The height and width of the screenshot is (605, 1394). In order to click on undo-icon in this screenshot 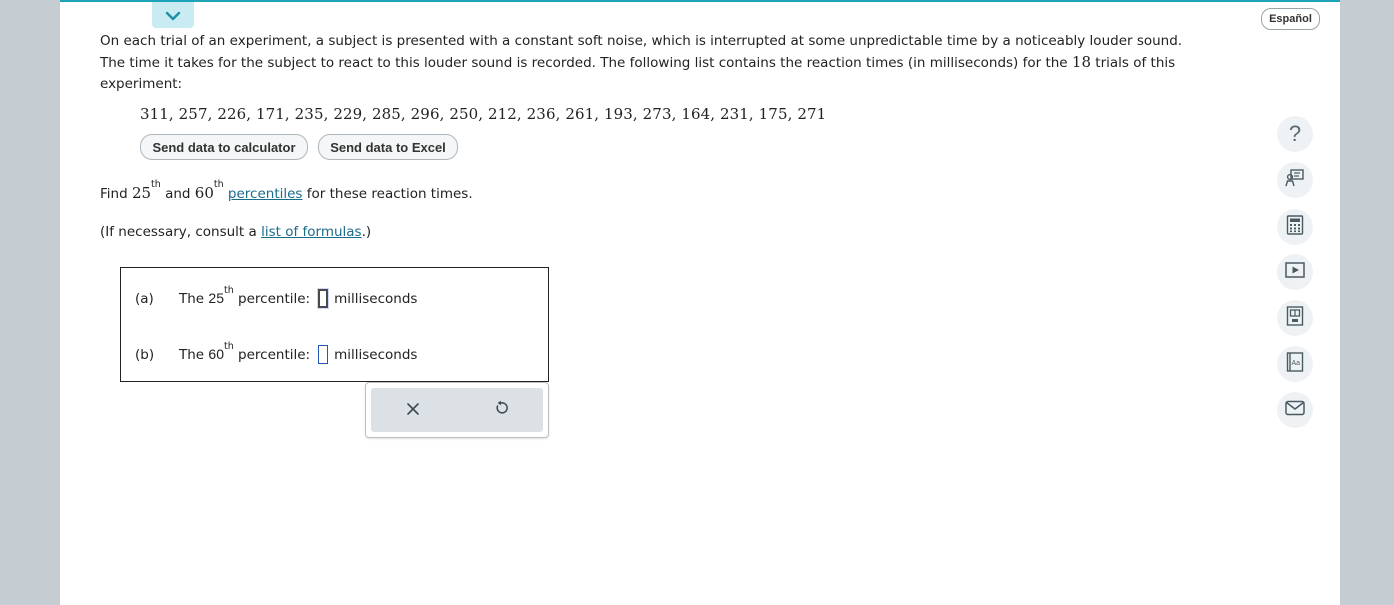, I will do `click(501, 410)`.